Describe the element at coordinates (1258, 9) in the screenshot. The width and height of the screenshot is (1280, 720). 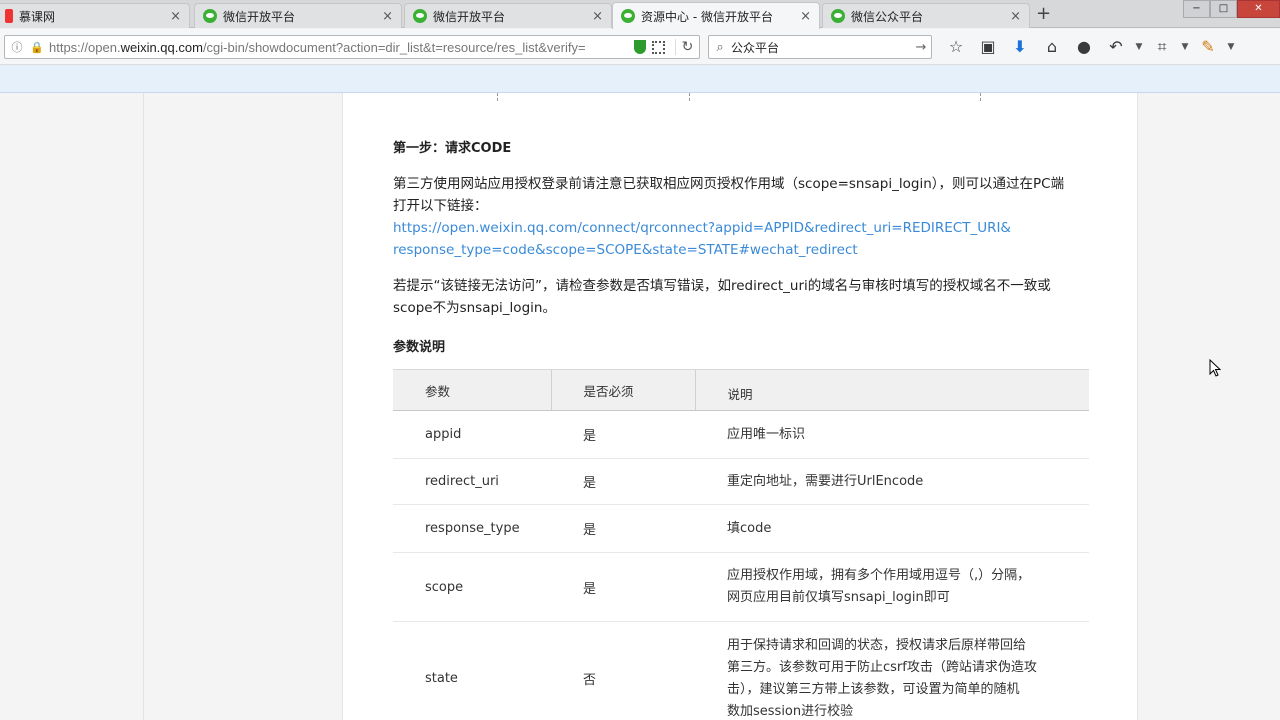
I see `close-window-button: ✕` at that location.